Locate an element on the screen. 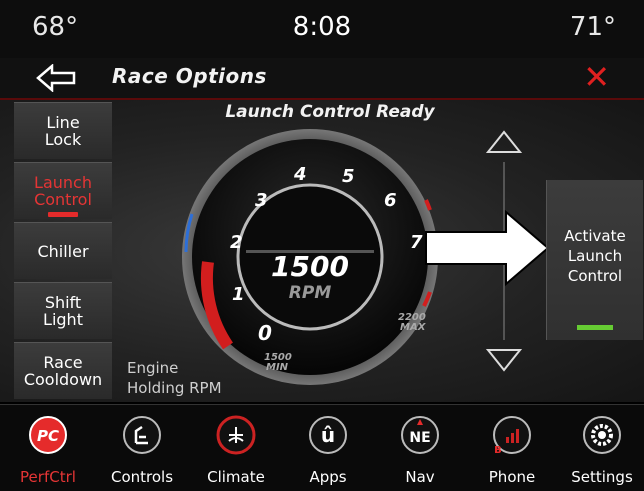  pointer-arrow is located at coordinates (487, 248).